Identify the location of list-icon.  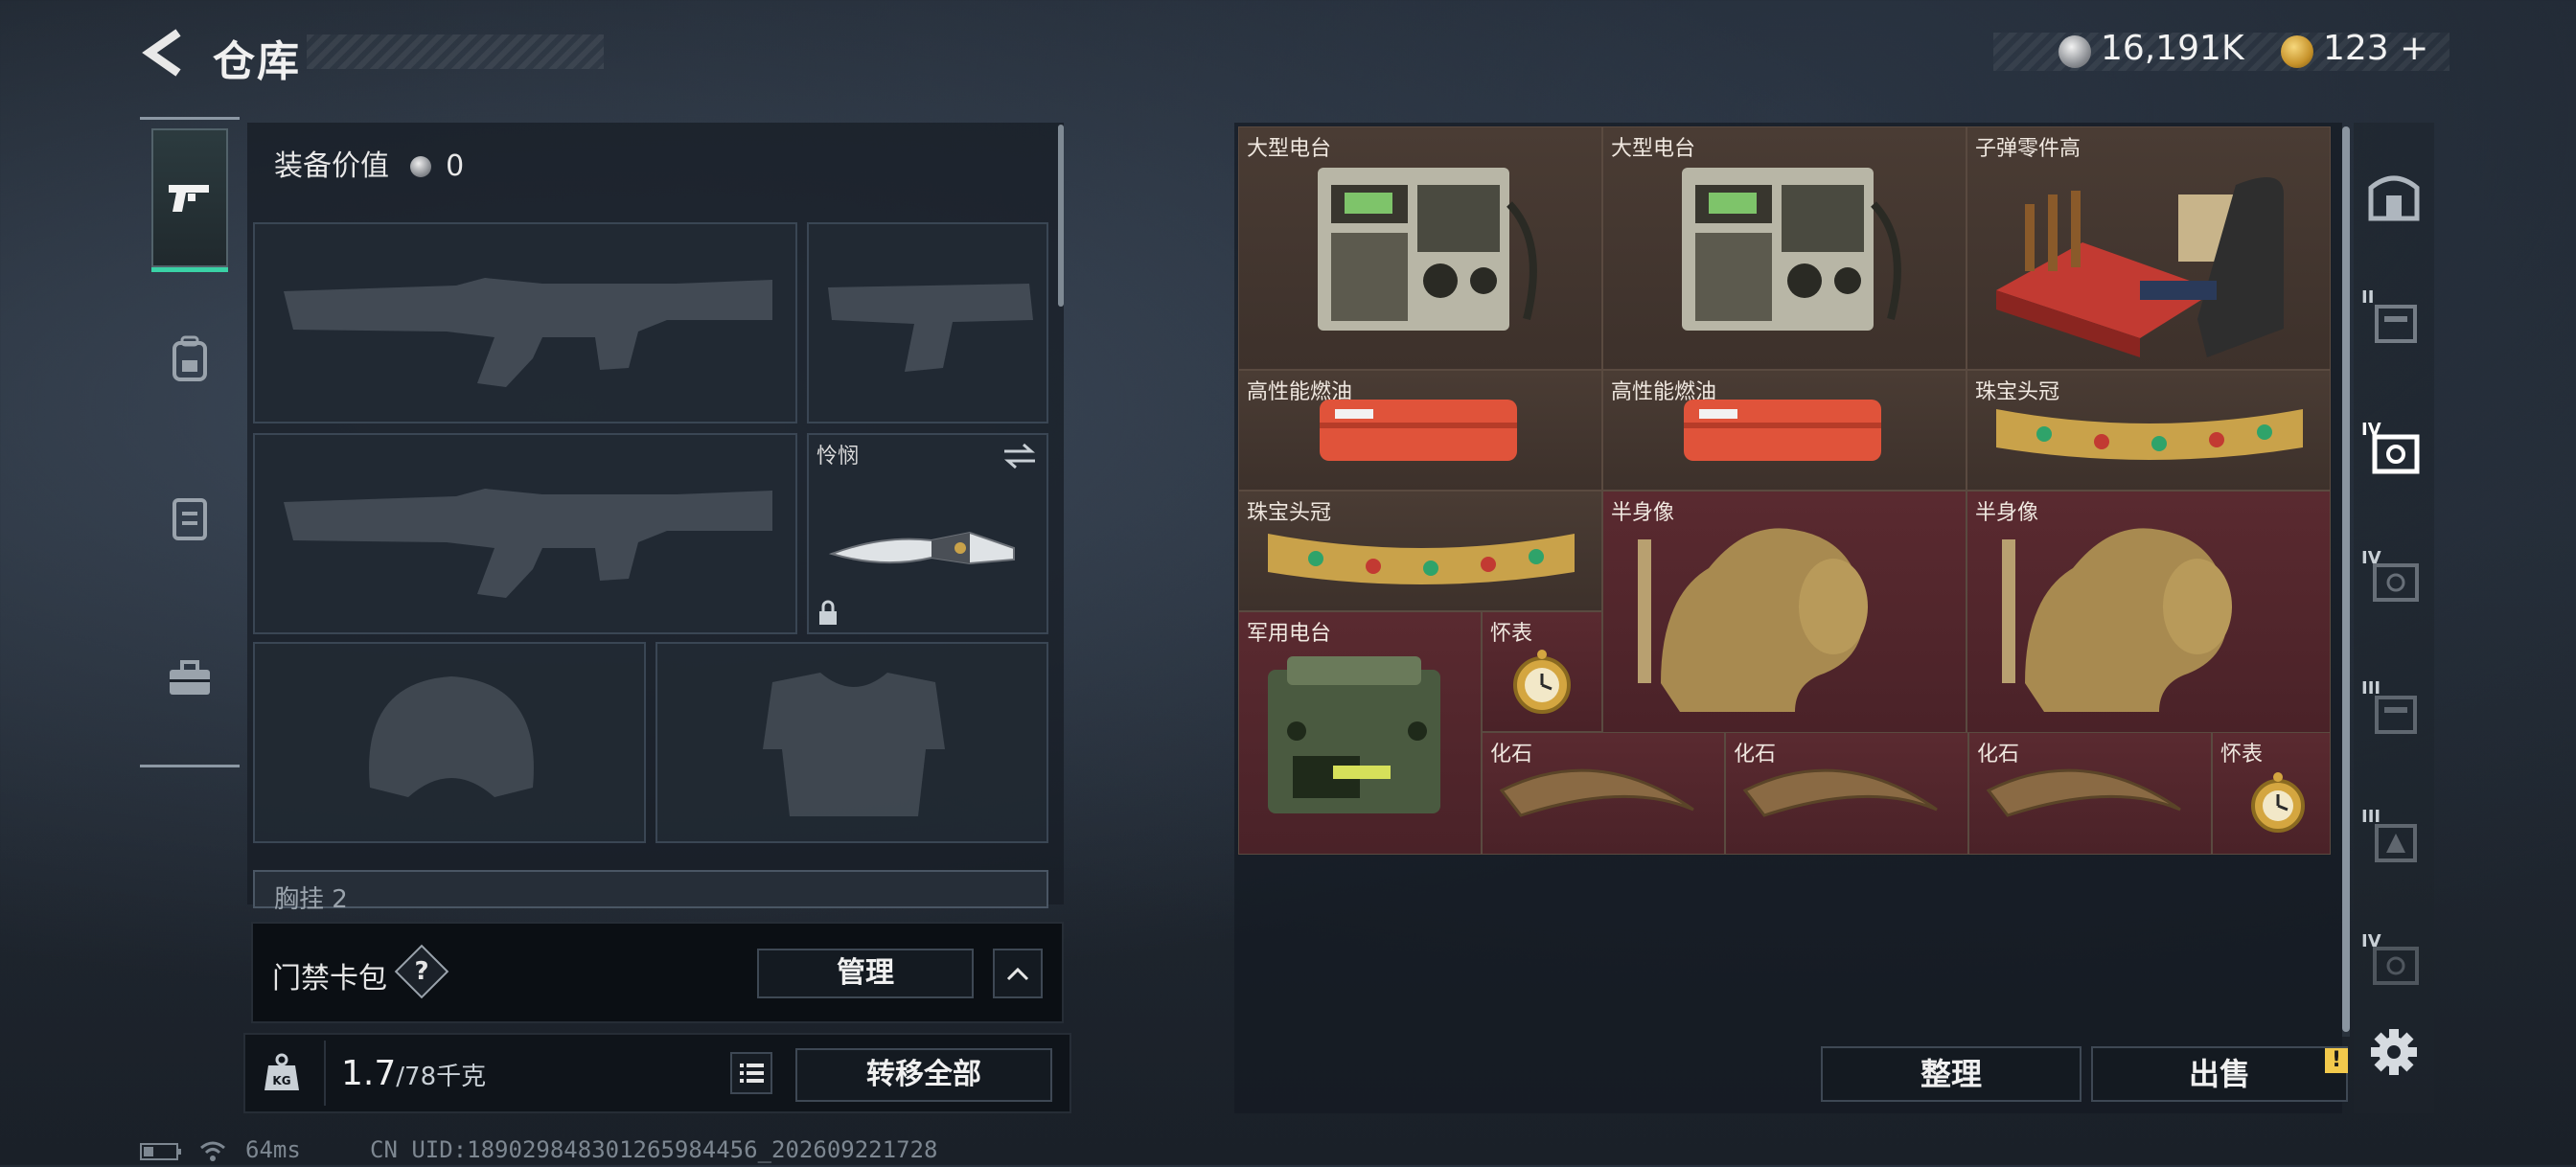
(752, 1073).